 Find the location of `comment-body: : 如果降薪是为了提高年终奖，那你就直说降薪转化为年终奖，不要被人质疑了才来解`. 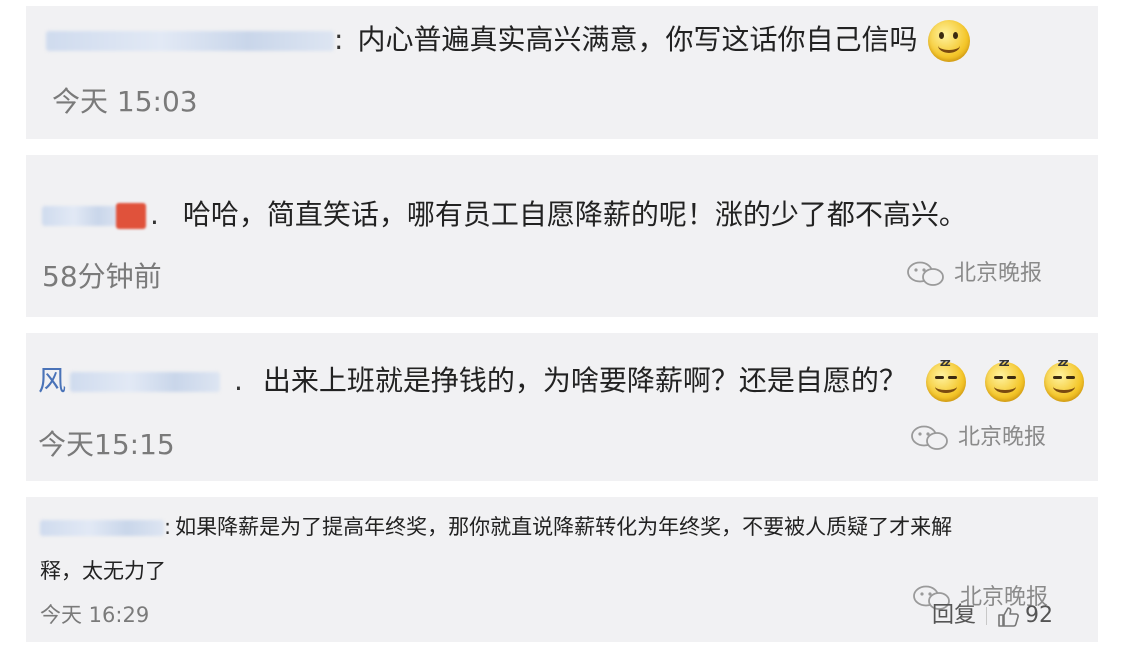

comment-body: : 如果降薪是为了提高年终奖，那你就直说降薪转化为年终奖，不要被人质疑了才来解 is located at coordinates (496, 526).